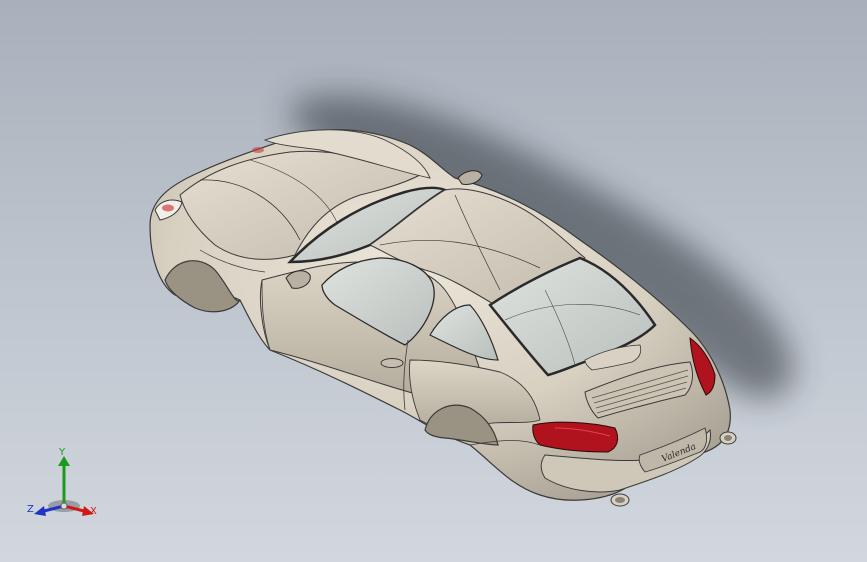 Image resolution: width=867 pixels, height=562 pixels. I want to click on door-handle, so click(392, 363).